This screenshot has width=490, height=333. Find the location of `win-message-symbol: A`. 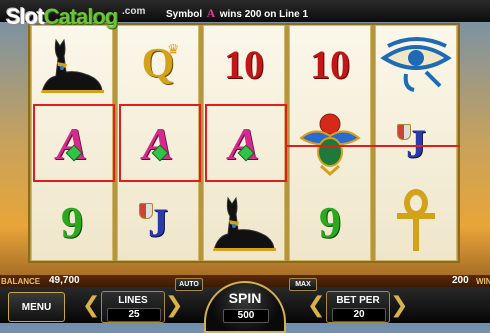

win-message-symbol: A is located at coordinates (211, 13).